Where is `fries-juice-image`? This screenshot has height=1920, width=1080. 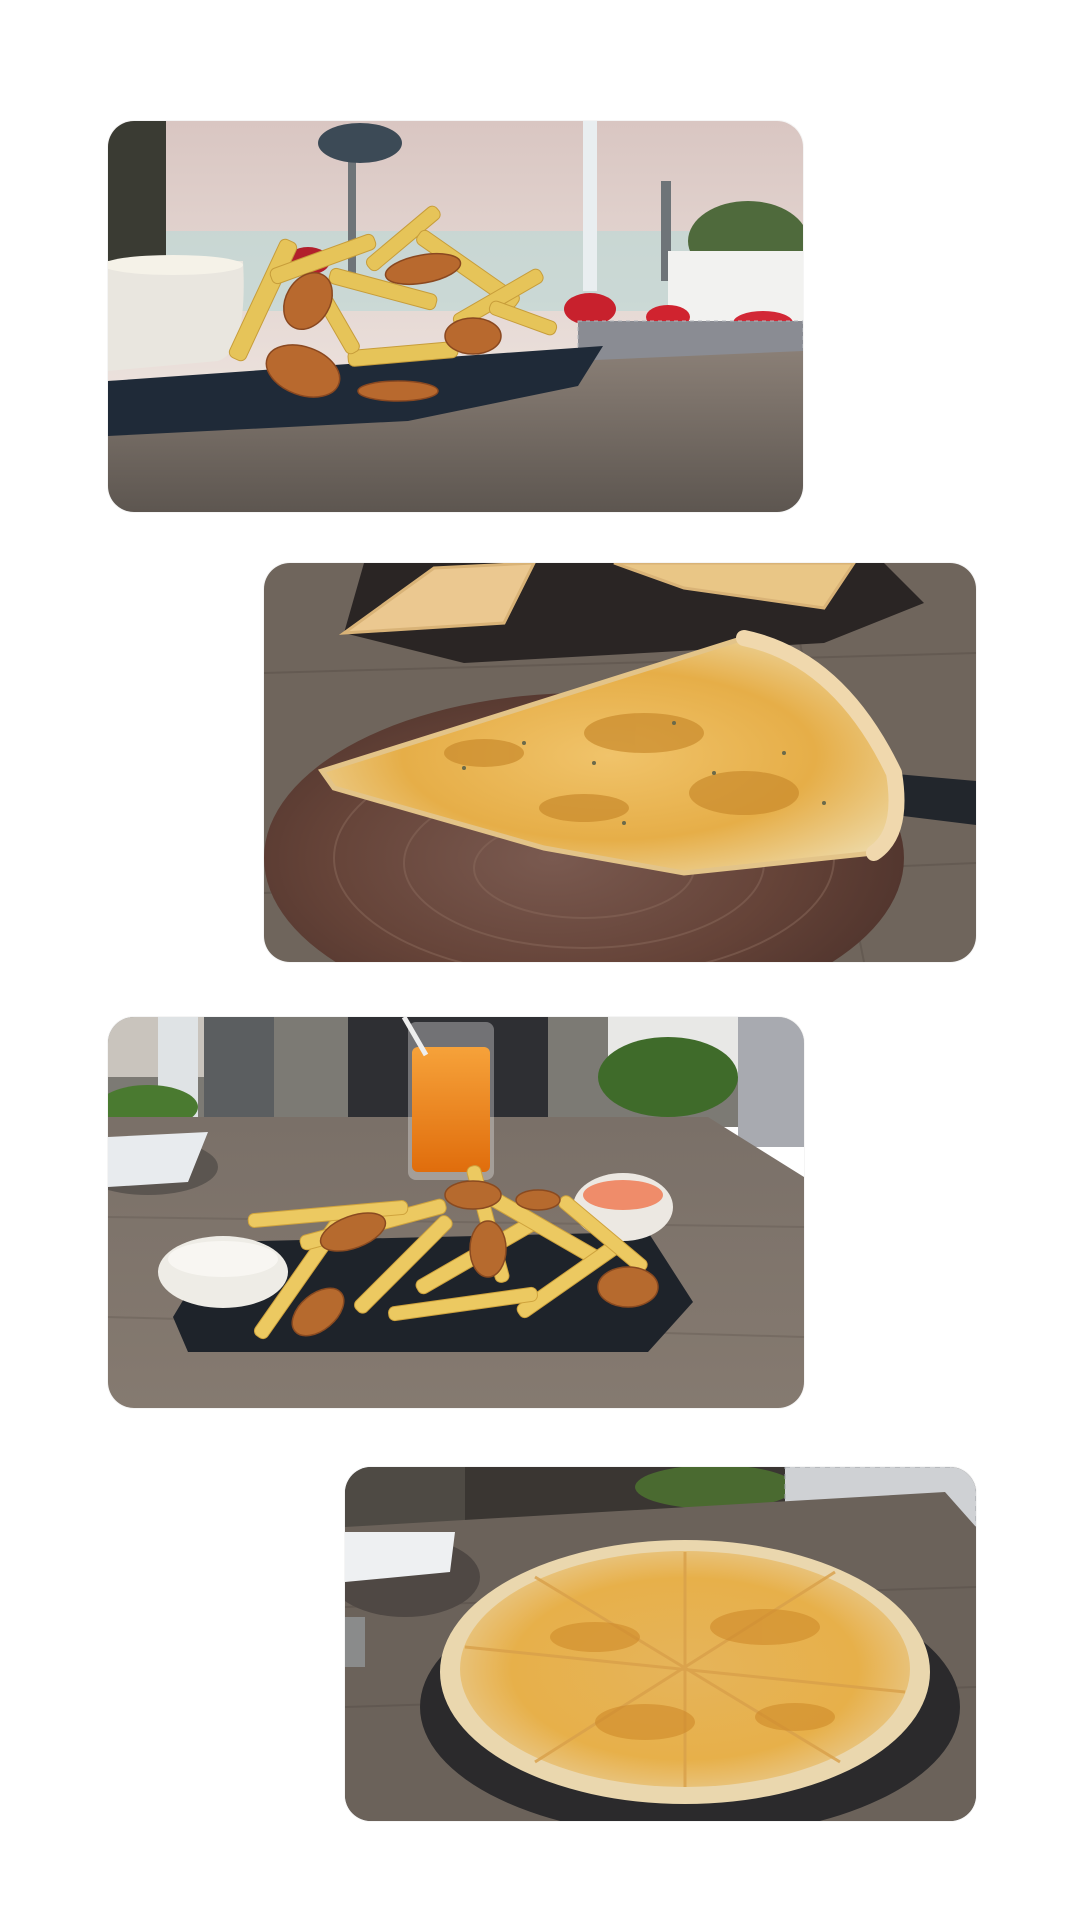 fries-juice-image is located at coordinates (456, 1212).